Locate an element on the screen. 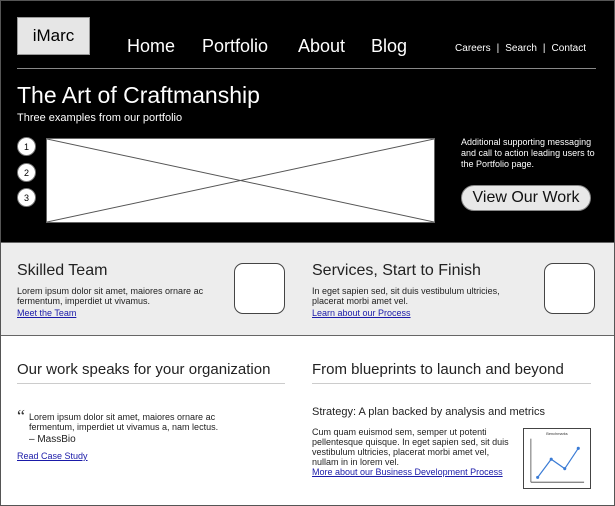 This screenshot has width=615, height=506. nav-item-portfolio: Portfolio is located at coordinates (235, 46).